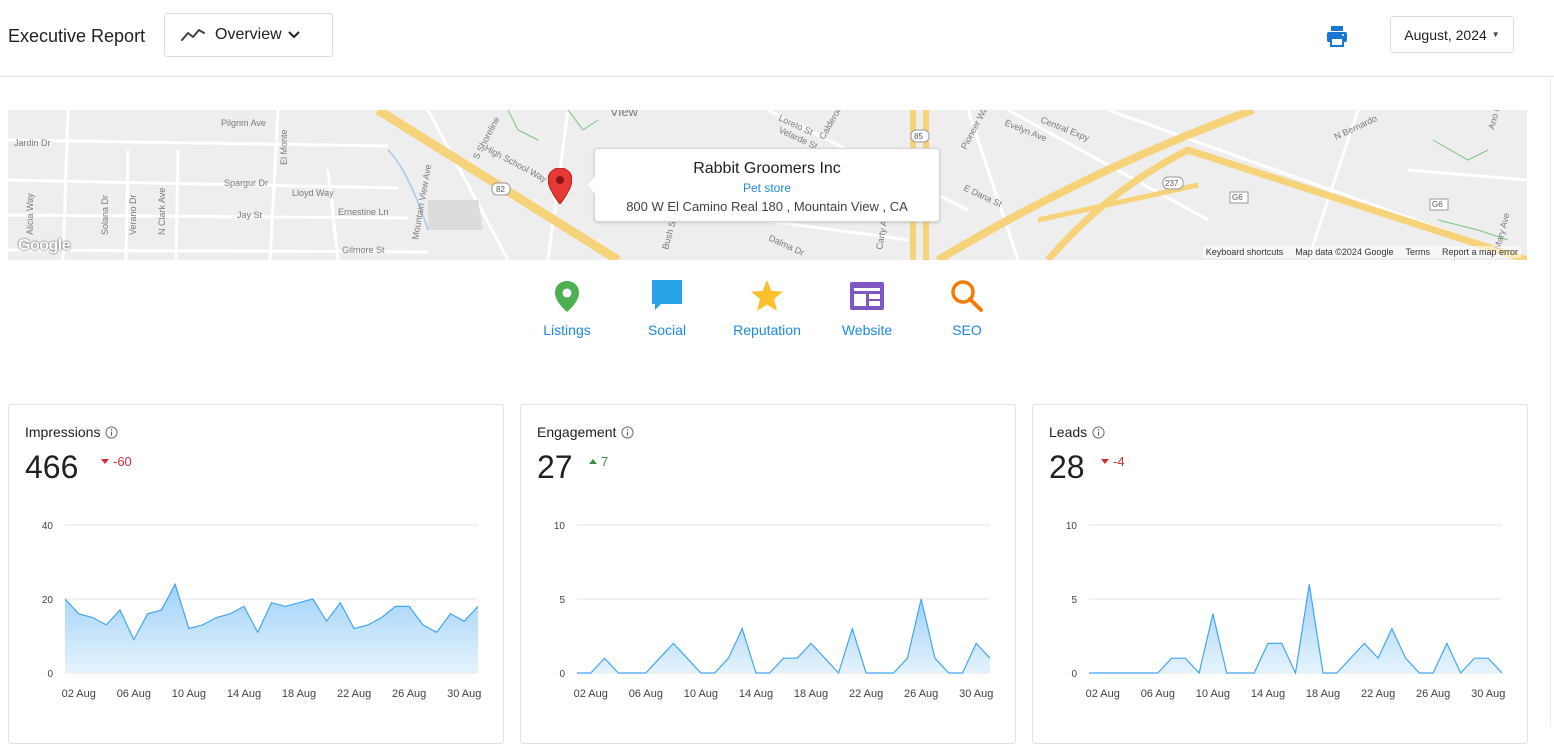  Describe the element at coordinates (1417, 252) in the screenshot. I see `terms-link: Terms` at that location.